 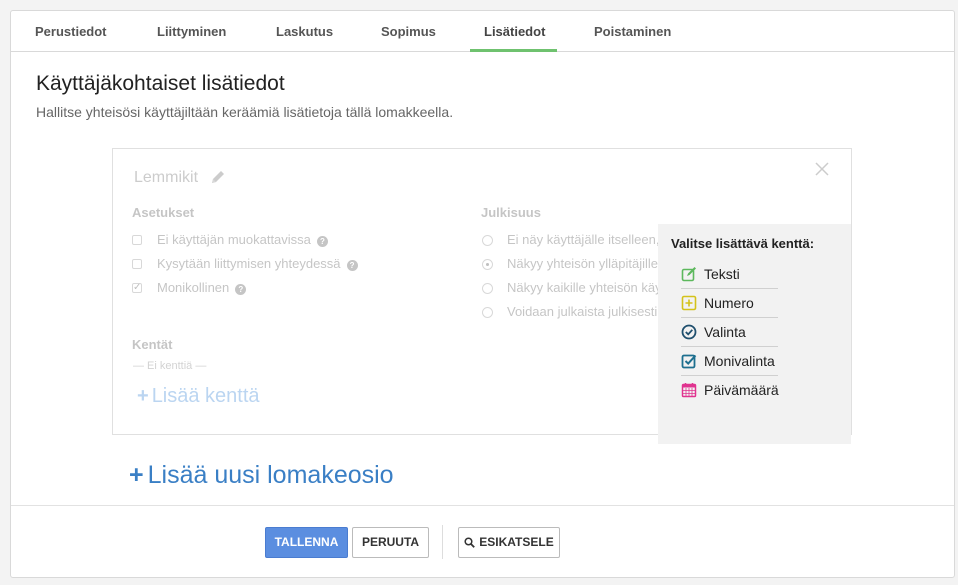 I want to click on preview-button: ESIKATSELE, so click(x=509, y=542).